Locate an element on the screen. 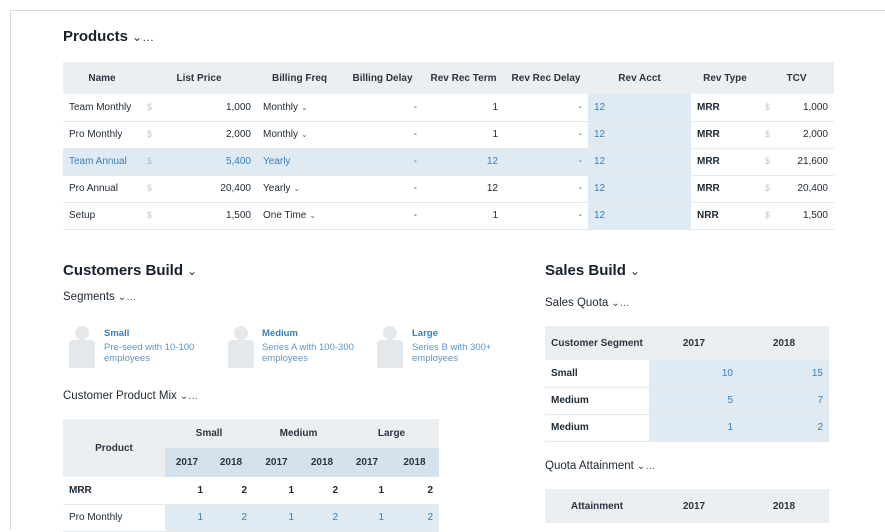 The height and width of the screenshot is (532, 885). col-header-customer-segment: Customer Segment is located at coordinates (597, 343).